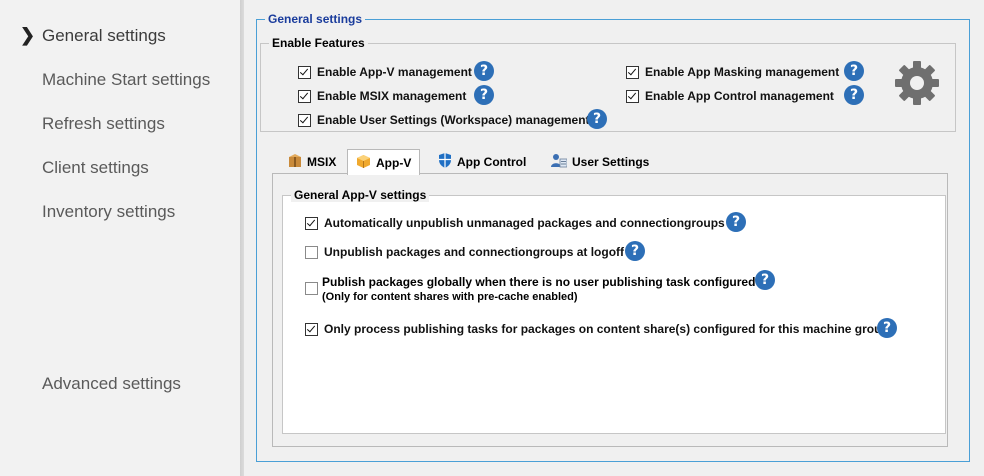 This screenshot has width=984, height=476. What do you see at coordinates (126, 80) in the screenshot?
I see `nav-machine-start-settings: Machine Start settings` at bounding box center [126, 80].